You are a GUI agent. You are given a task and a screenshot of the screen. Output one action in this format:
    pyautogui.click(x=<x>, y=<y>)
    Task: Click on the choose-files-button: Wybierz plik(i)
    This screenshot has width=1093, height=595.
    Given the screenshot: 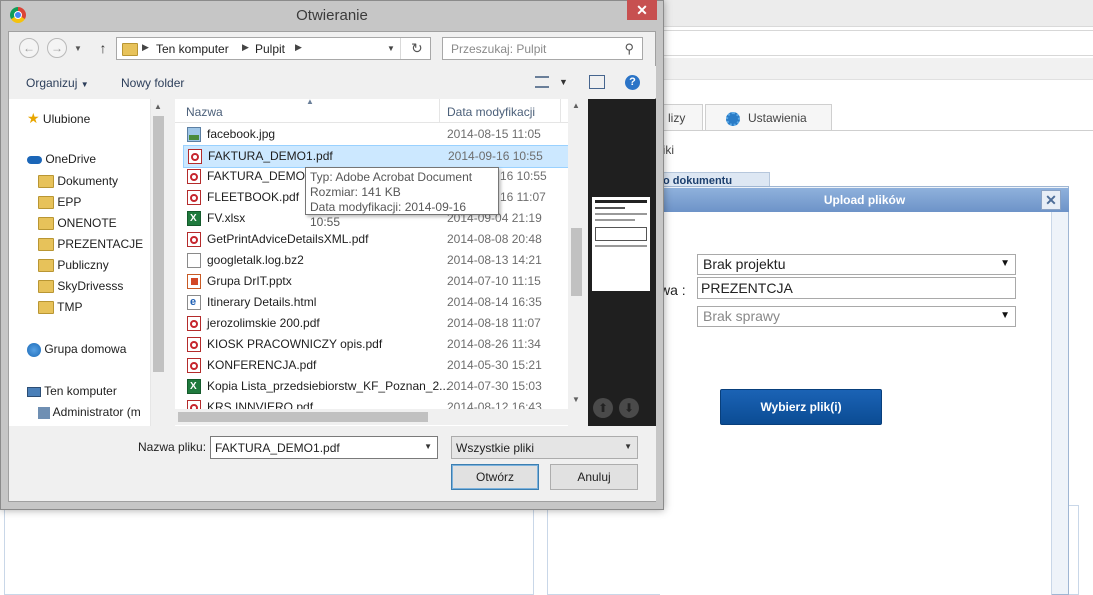 What is the action you would take?
    pyautogui.click(x=801, y=407)
    